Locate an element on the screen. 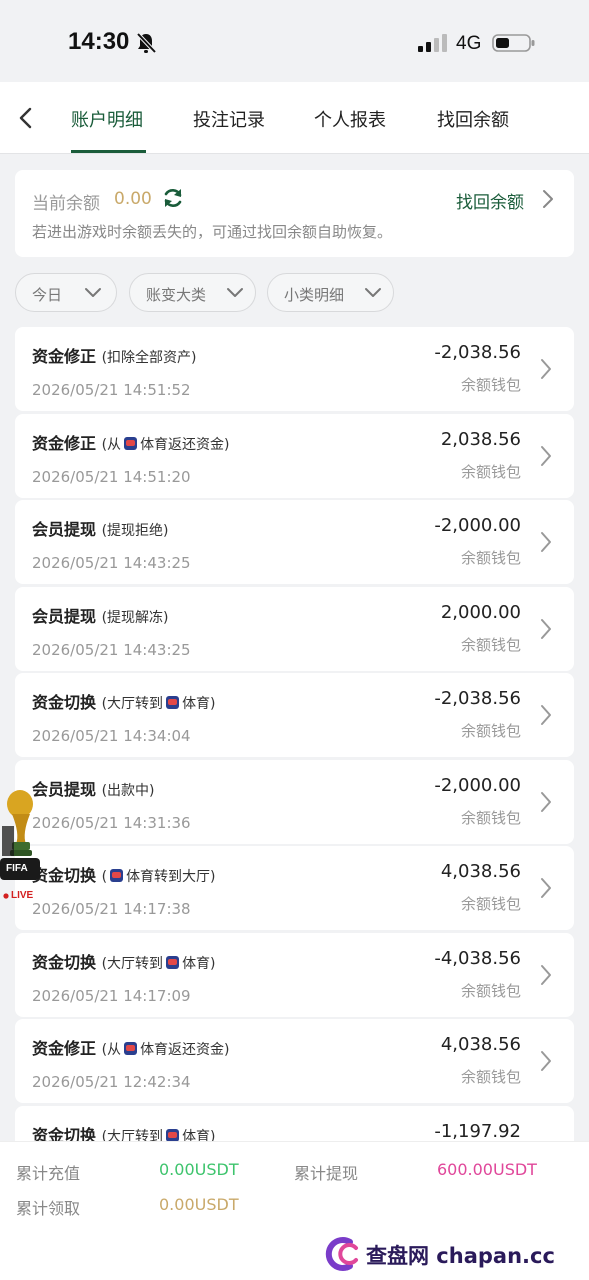 This screenshot has height=1280, width=589. total-withdraw-label: 累计提现 is located at coordinates (326, 1173).